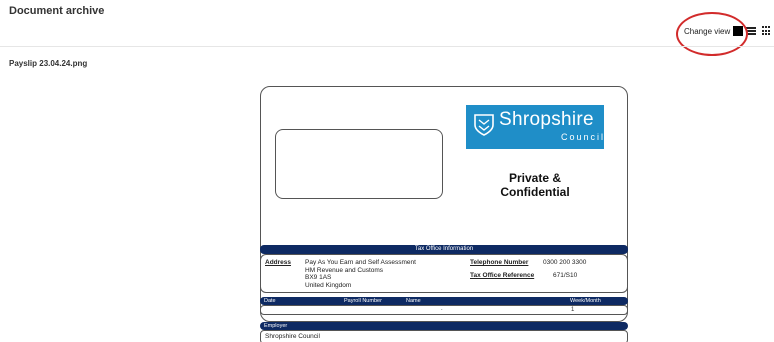  What do you see at coordinates (573, 310) in the screenshot?
I see `week-month-value: 1` at bounding box center [573, 310].